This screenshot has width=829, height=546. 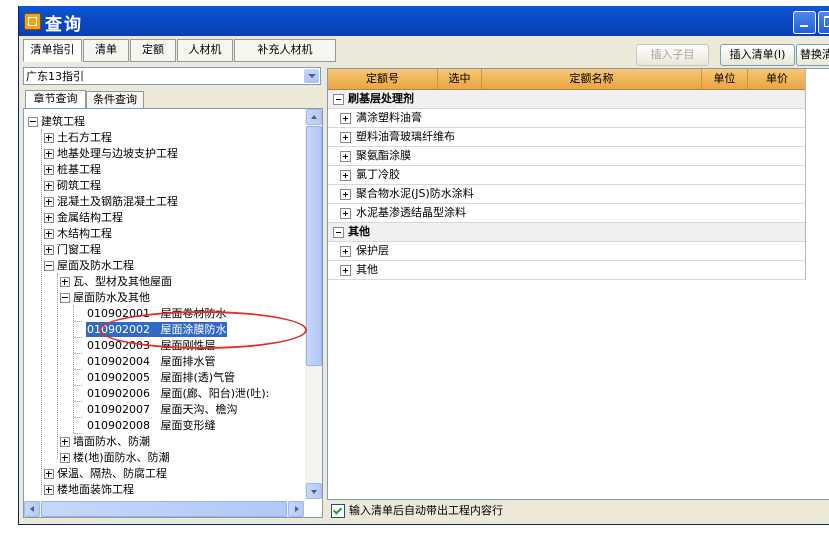 I want to click on arrow-down-icon, so click(x=314, y=492).